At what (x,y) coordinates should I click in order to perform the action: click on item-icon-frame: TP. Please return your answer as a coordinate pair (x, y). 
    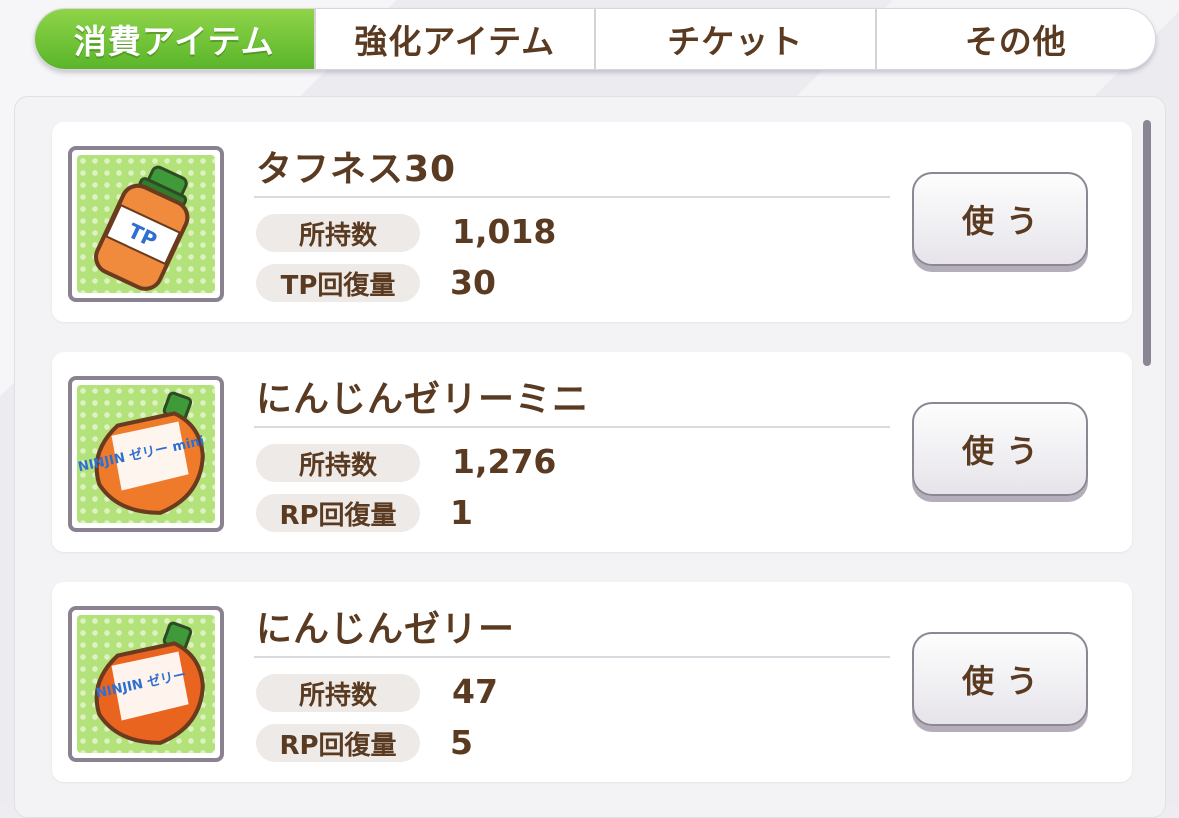
    Looking at the image, I should click on (146, 224).